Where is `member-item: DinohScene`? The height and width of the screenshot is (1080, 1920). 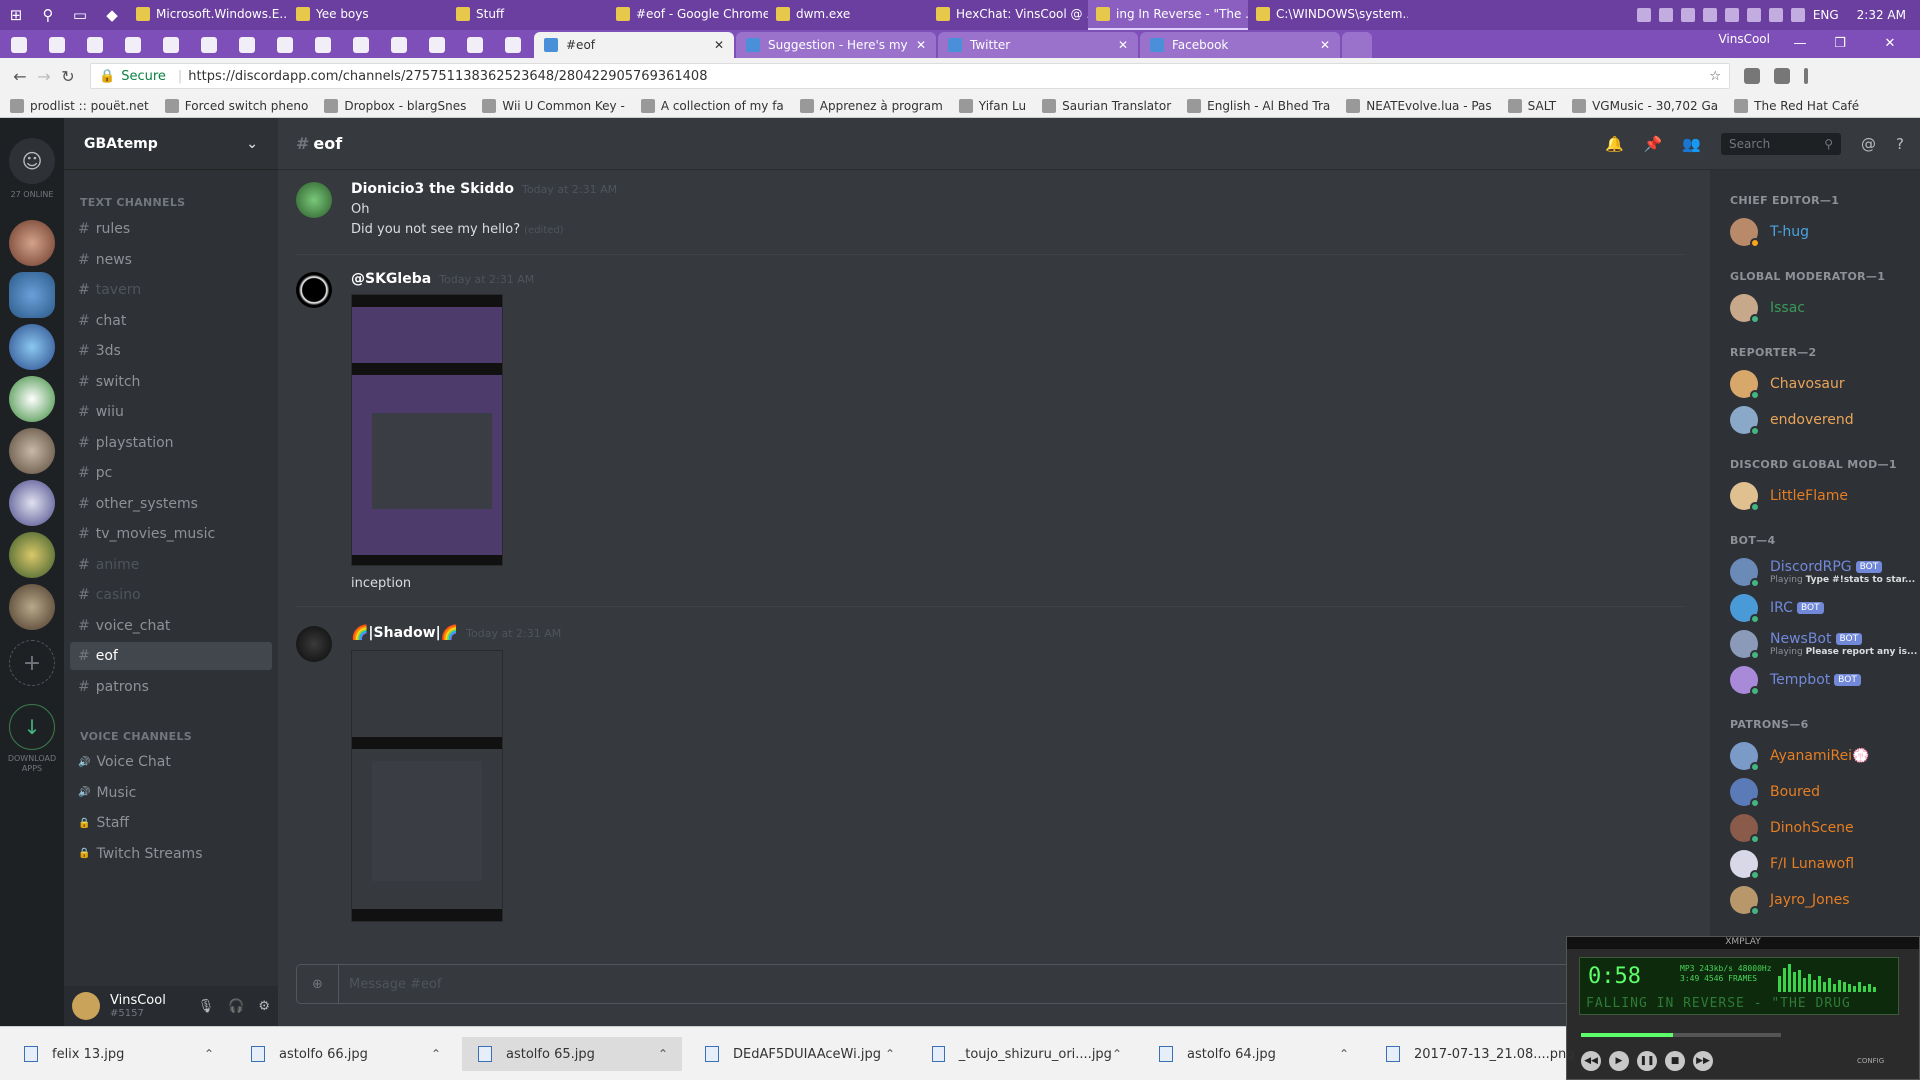
member-item: DinohScene is located at coordinates (1792, 829).